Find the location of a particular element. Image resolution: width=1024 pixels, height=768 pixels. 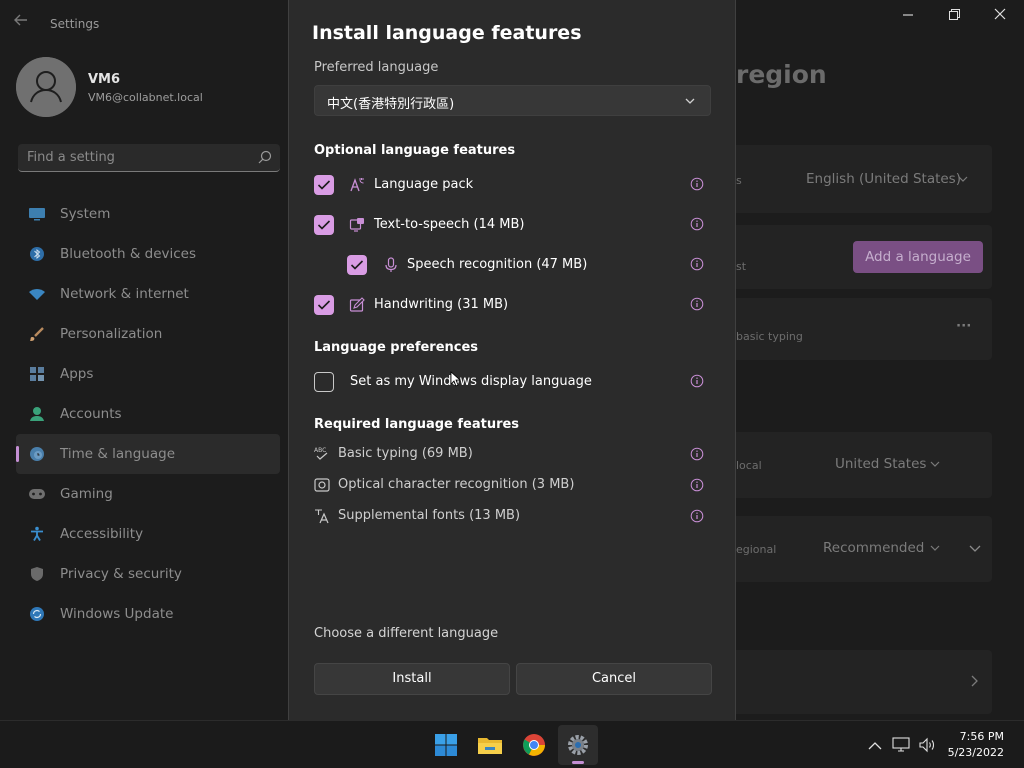

preferred-language-label: Preferred language is located at coordinates (376, 67).